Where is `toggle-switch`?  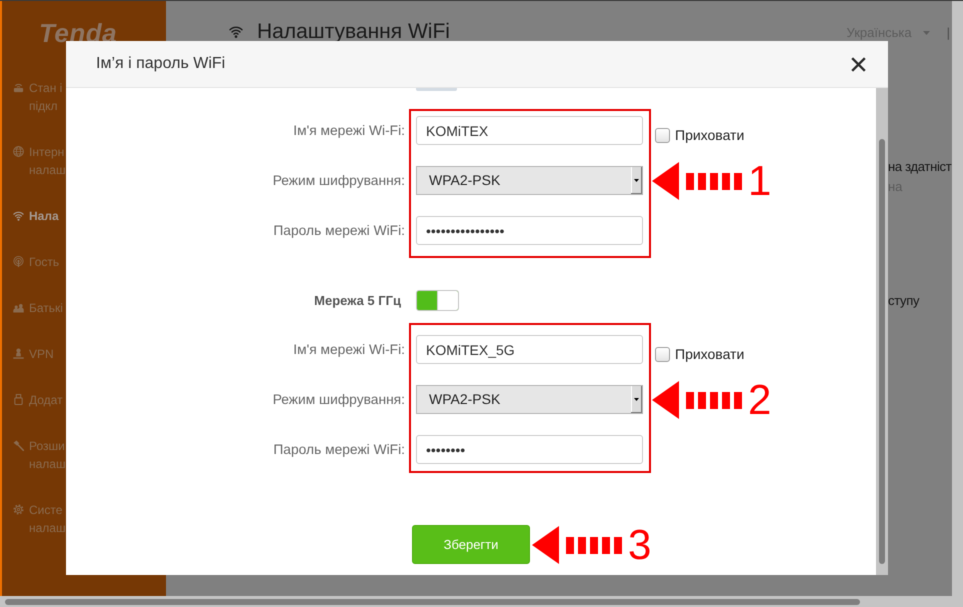 toggle-switch is located at coordinates (437, 300).